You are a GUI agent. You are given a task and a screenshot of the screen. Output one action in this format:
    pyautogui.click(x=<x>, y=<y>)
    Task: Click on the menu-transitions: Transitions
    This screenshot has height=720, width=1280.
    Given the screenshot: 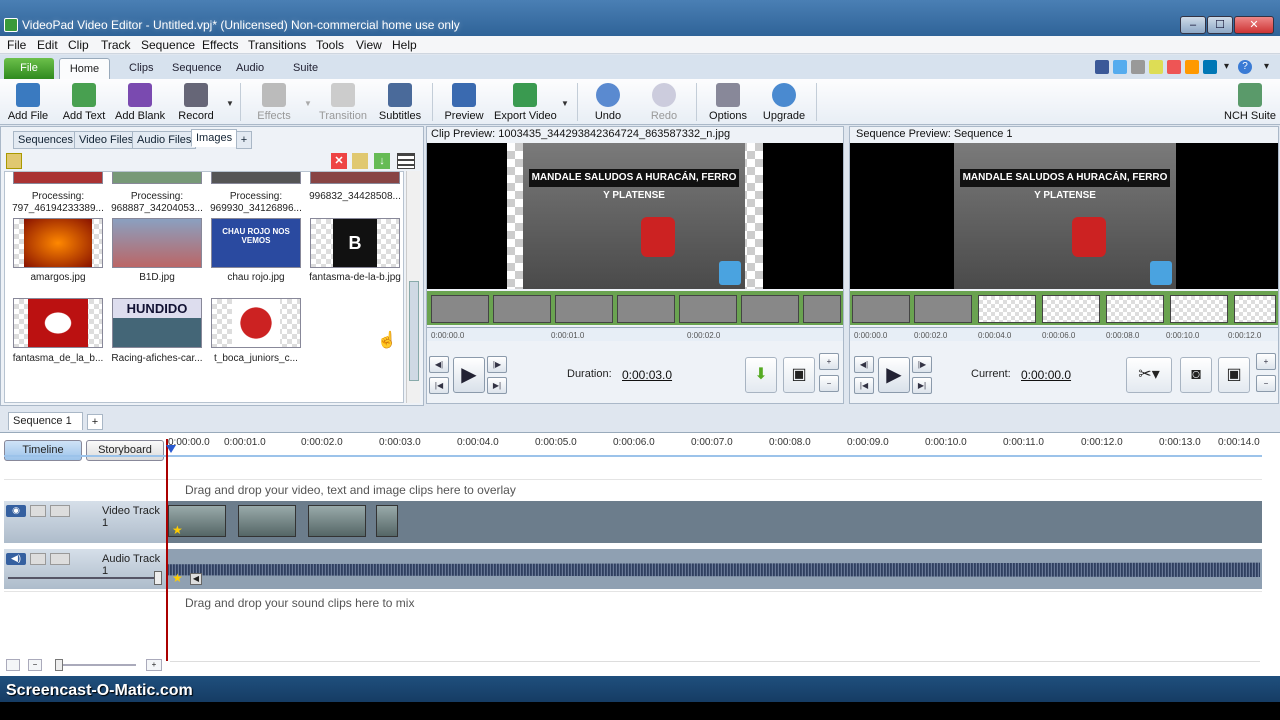 What is the action you would take?
    pyautogui.click(x=277, y=45)
    